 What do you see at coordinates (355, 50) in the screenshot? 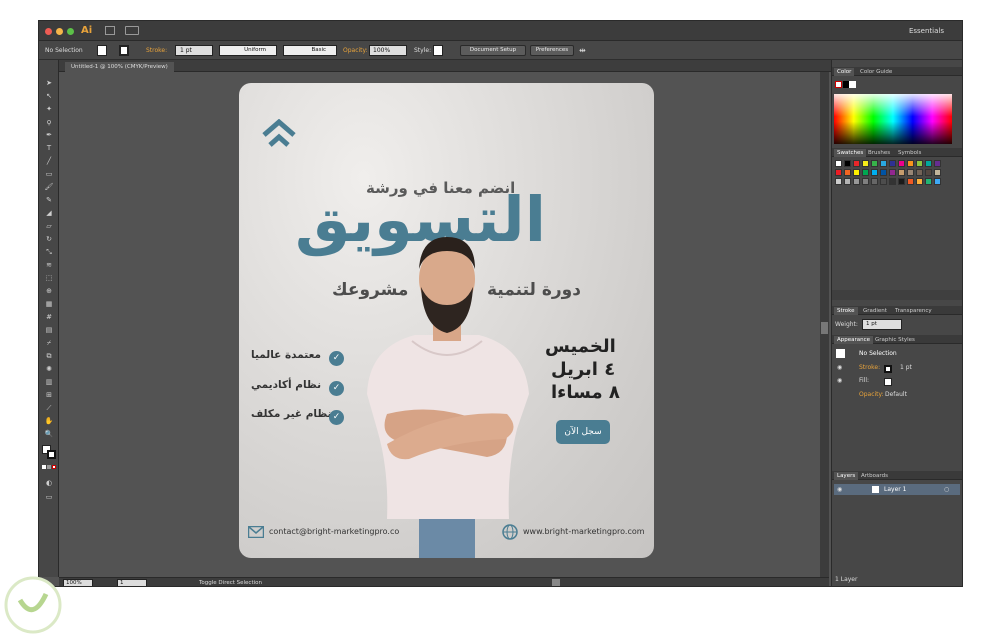
I see `opacity-label: Opacity:` at bounding box center [355, 50].